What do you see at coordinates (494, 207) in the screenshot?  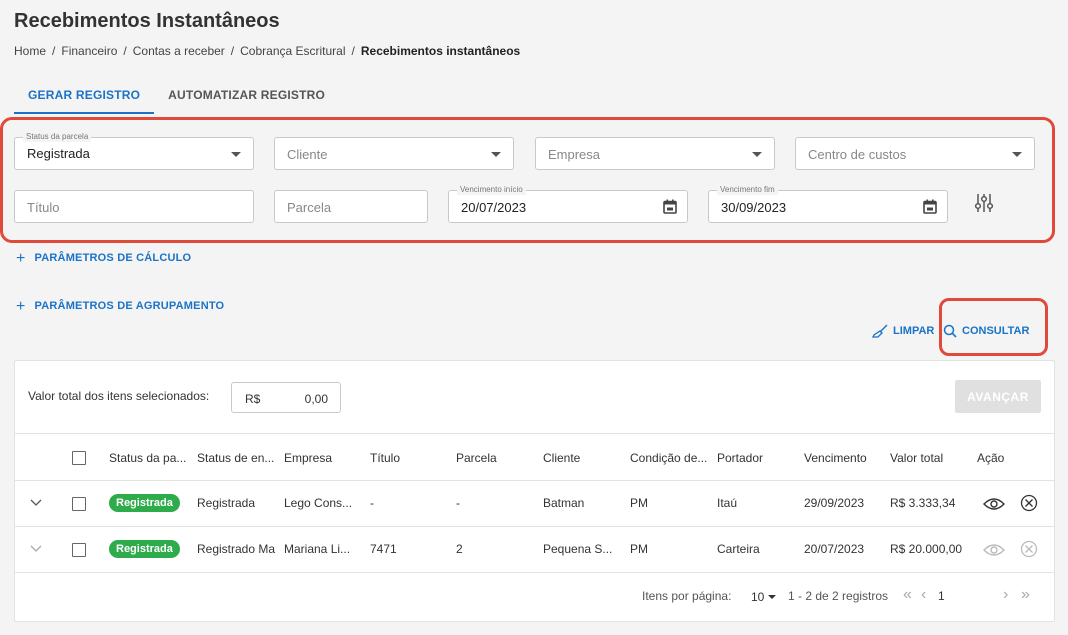 I see `vencimento-inicio-value: 20/07/2023` at bounding box center [494, 207].